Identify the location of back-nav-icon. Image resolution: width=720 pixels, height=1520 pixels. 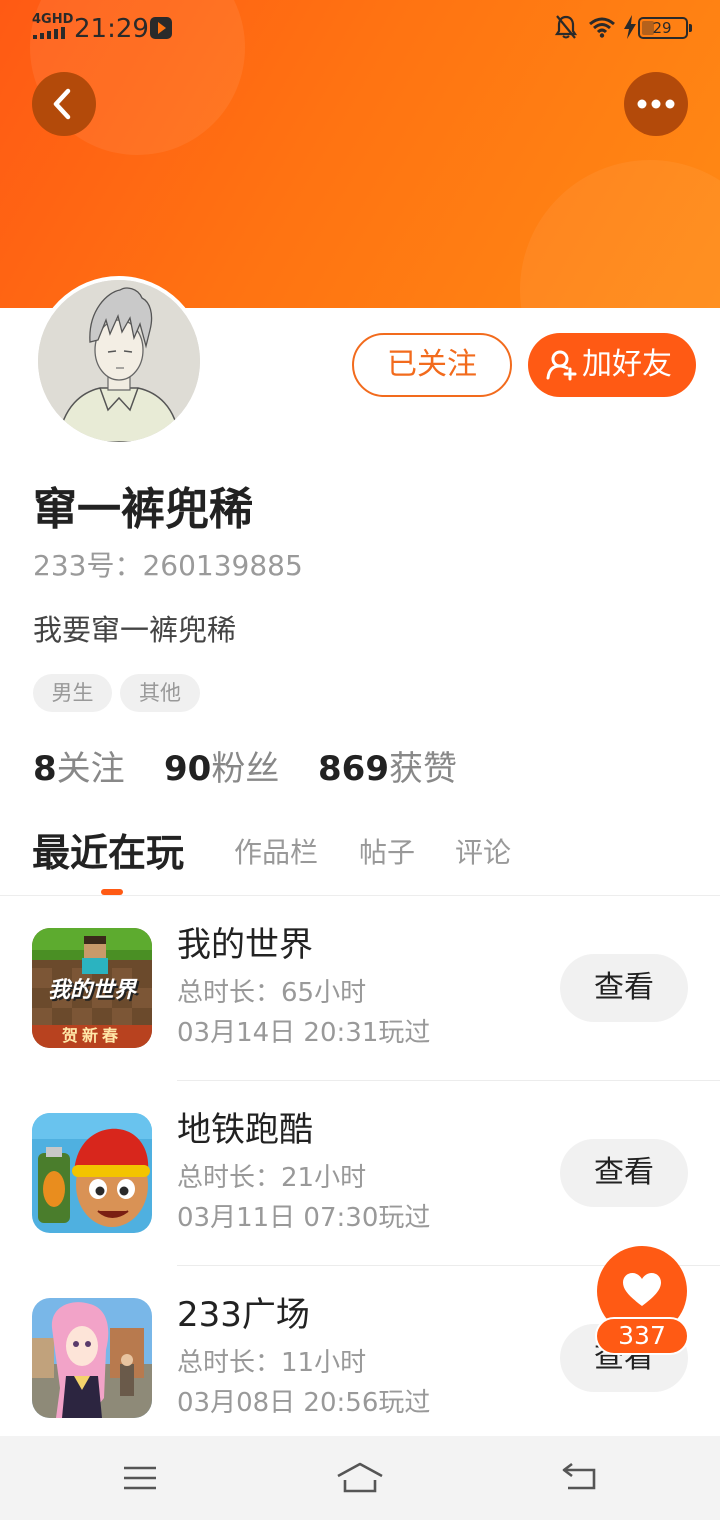
(580, 1478).